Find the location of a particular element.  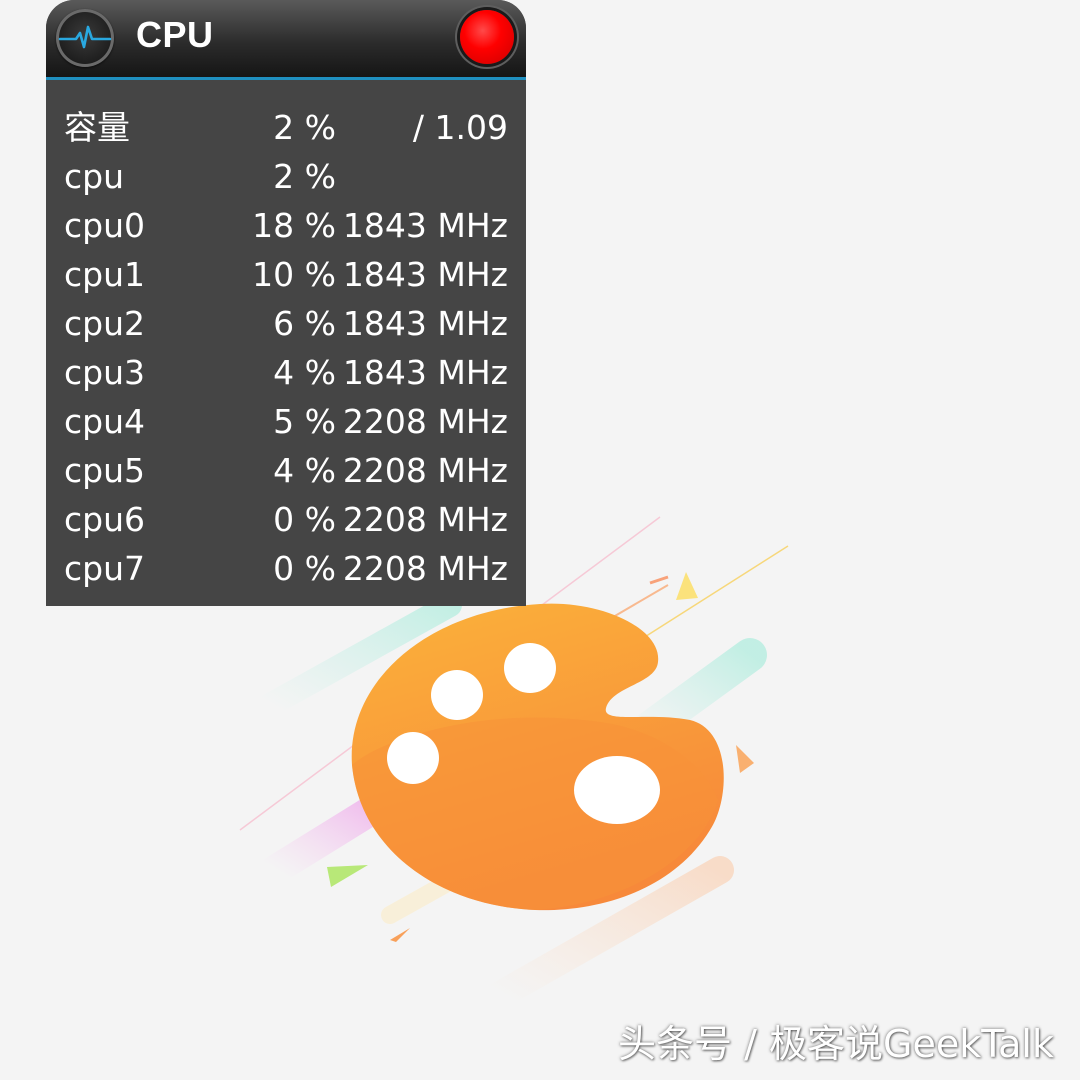

stat-name: cpu3 is located at coordinates (105, 372).